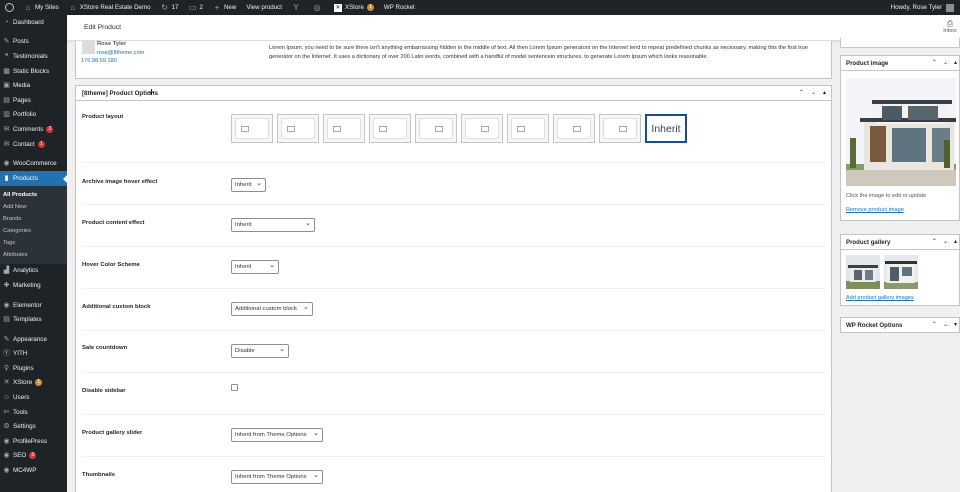  I want to click on sidebar-item-posts: ✎ Posts, so click(33, 42).